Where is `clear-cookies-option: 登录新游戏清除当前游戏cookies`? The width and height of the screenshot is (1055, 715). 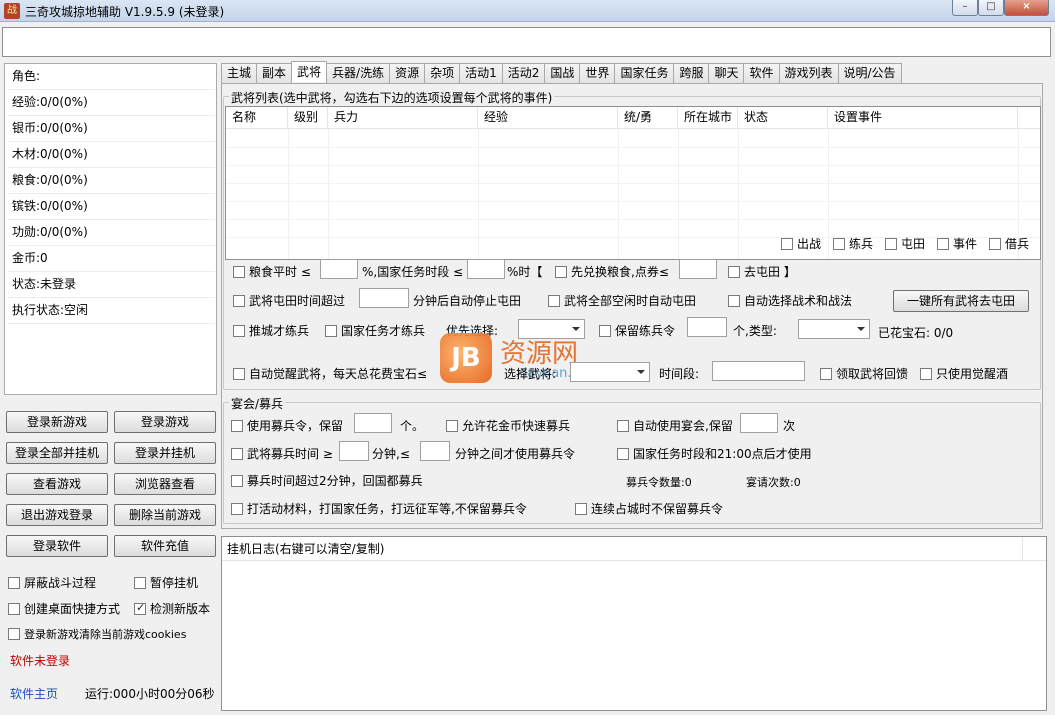
clear-cookies-option: 登录新游戏清除当前游戏cookies is located at coordinates (97, 634).